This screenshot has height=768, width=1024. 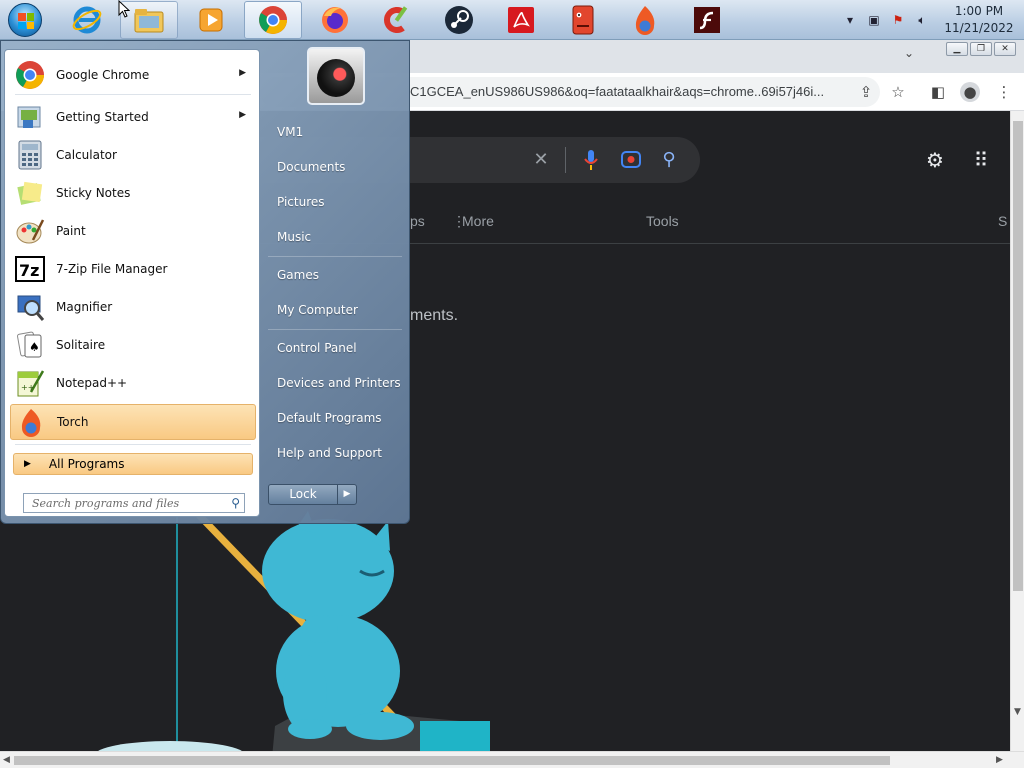 I want to click on getting-started-icon, so click(x=30, y=117).